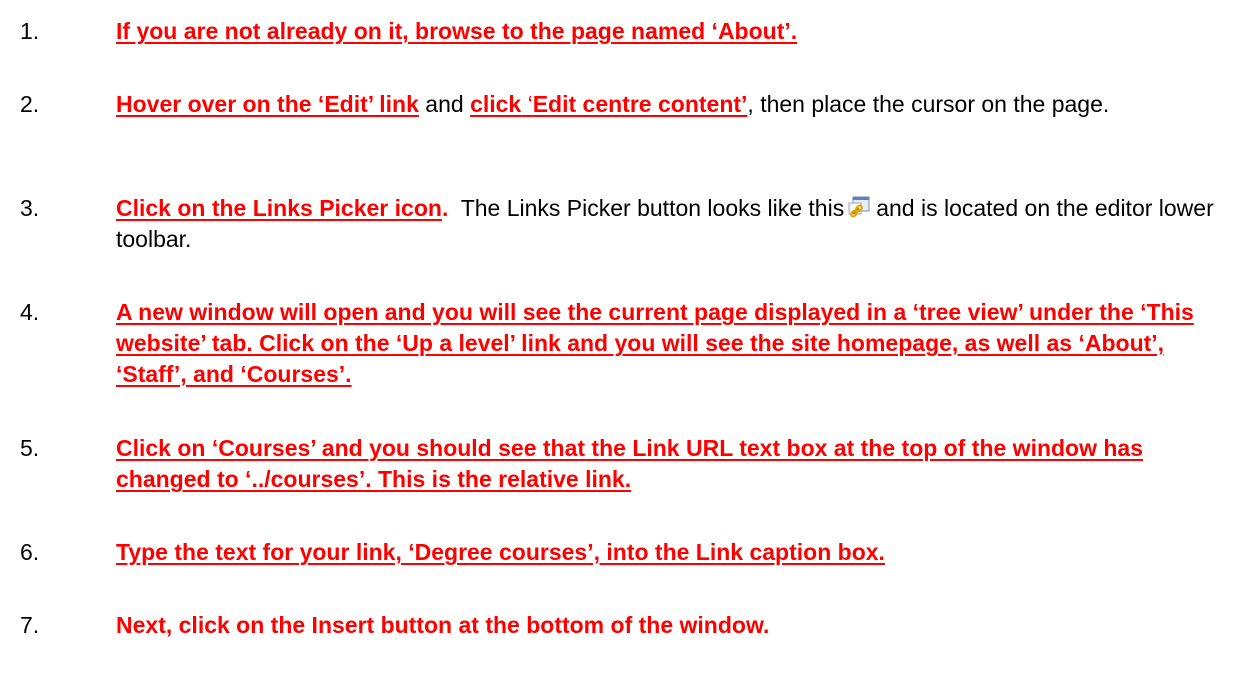 The height and width of the screenshot is (690, 1238). Describe the element at coordinates (30, 625) in the screenshot. I see `step-number: 7.` at that location.